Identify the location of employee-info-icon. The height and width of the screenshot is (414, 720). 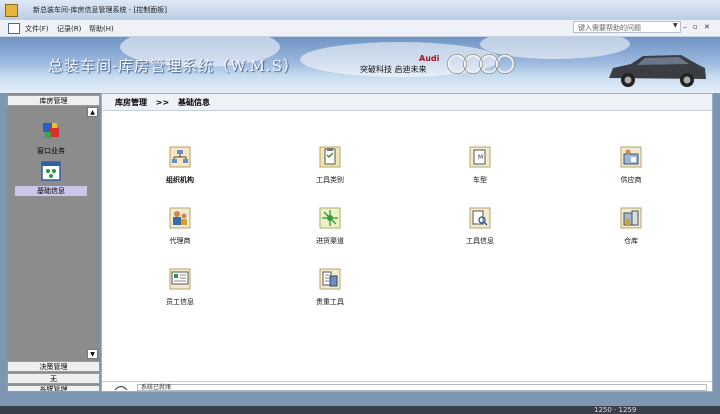
(180, 279).